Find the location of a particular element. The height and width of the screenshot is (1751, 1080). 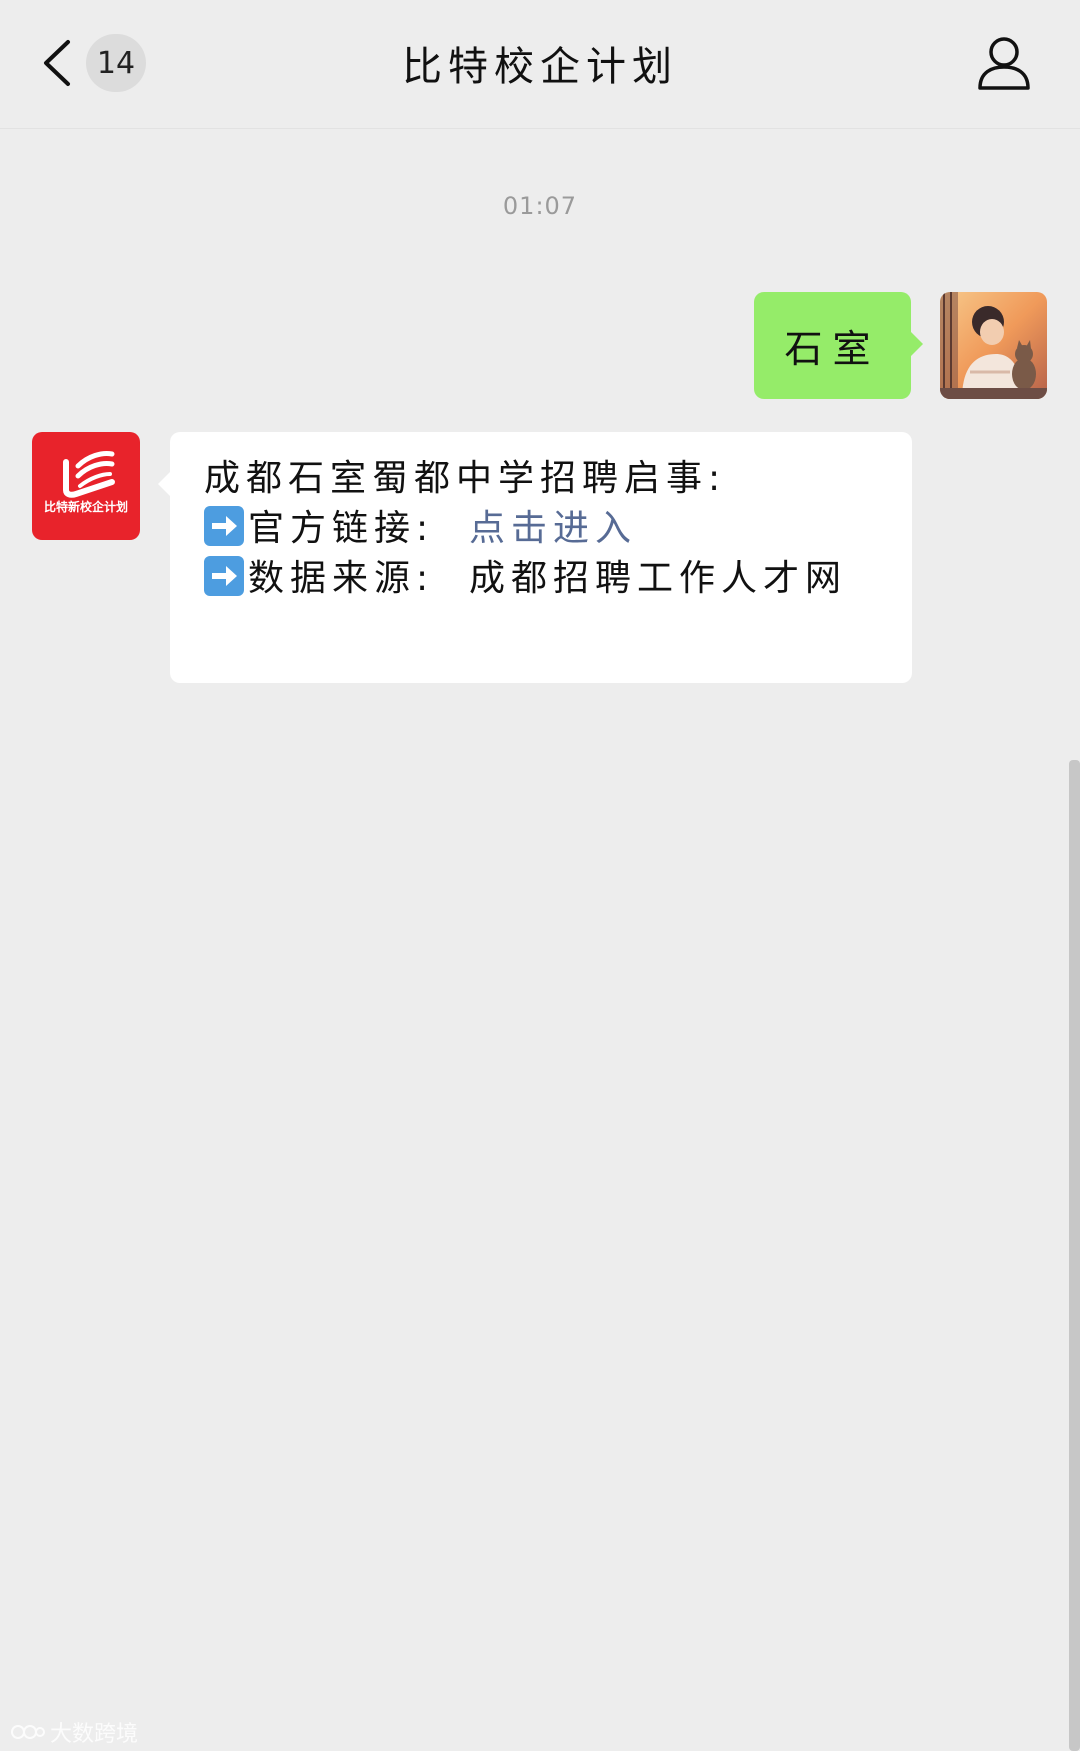

chat-header: 14 比特校企计划 is located at coordinates (540, 64).